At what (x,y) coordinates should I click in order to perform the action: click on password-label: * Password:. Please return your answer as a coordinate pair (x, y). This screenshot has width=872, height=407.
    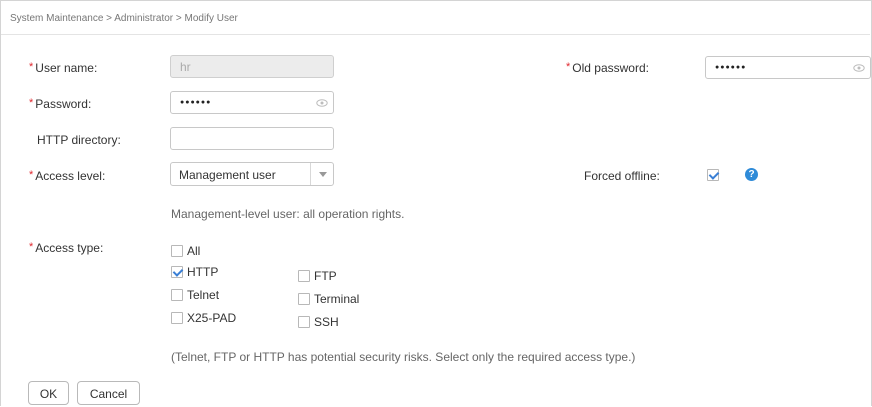
    Looking at the image, I should click on (60, 104).